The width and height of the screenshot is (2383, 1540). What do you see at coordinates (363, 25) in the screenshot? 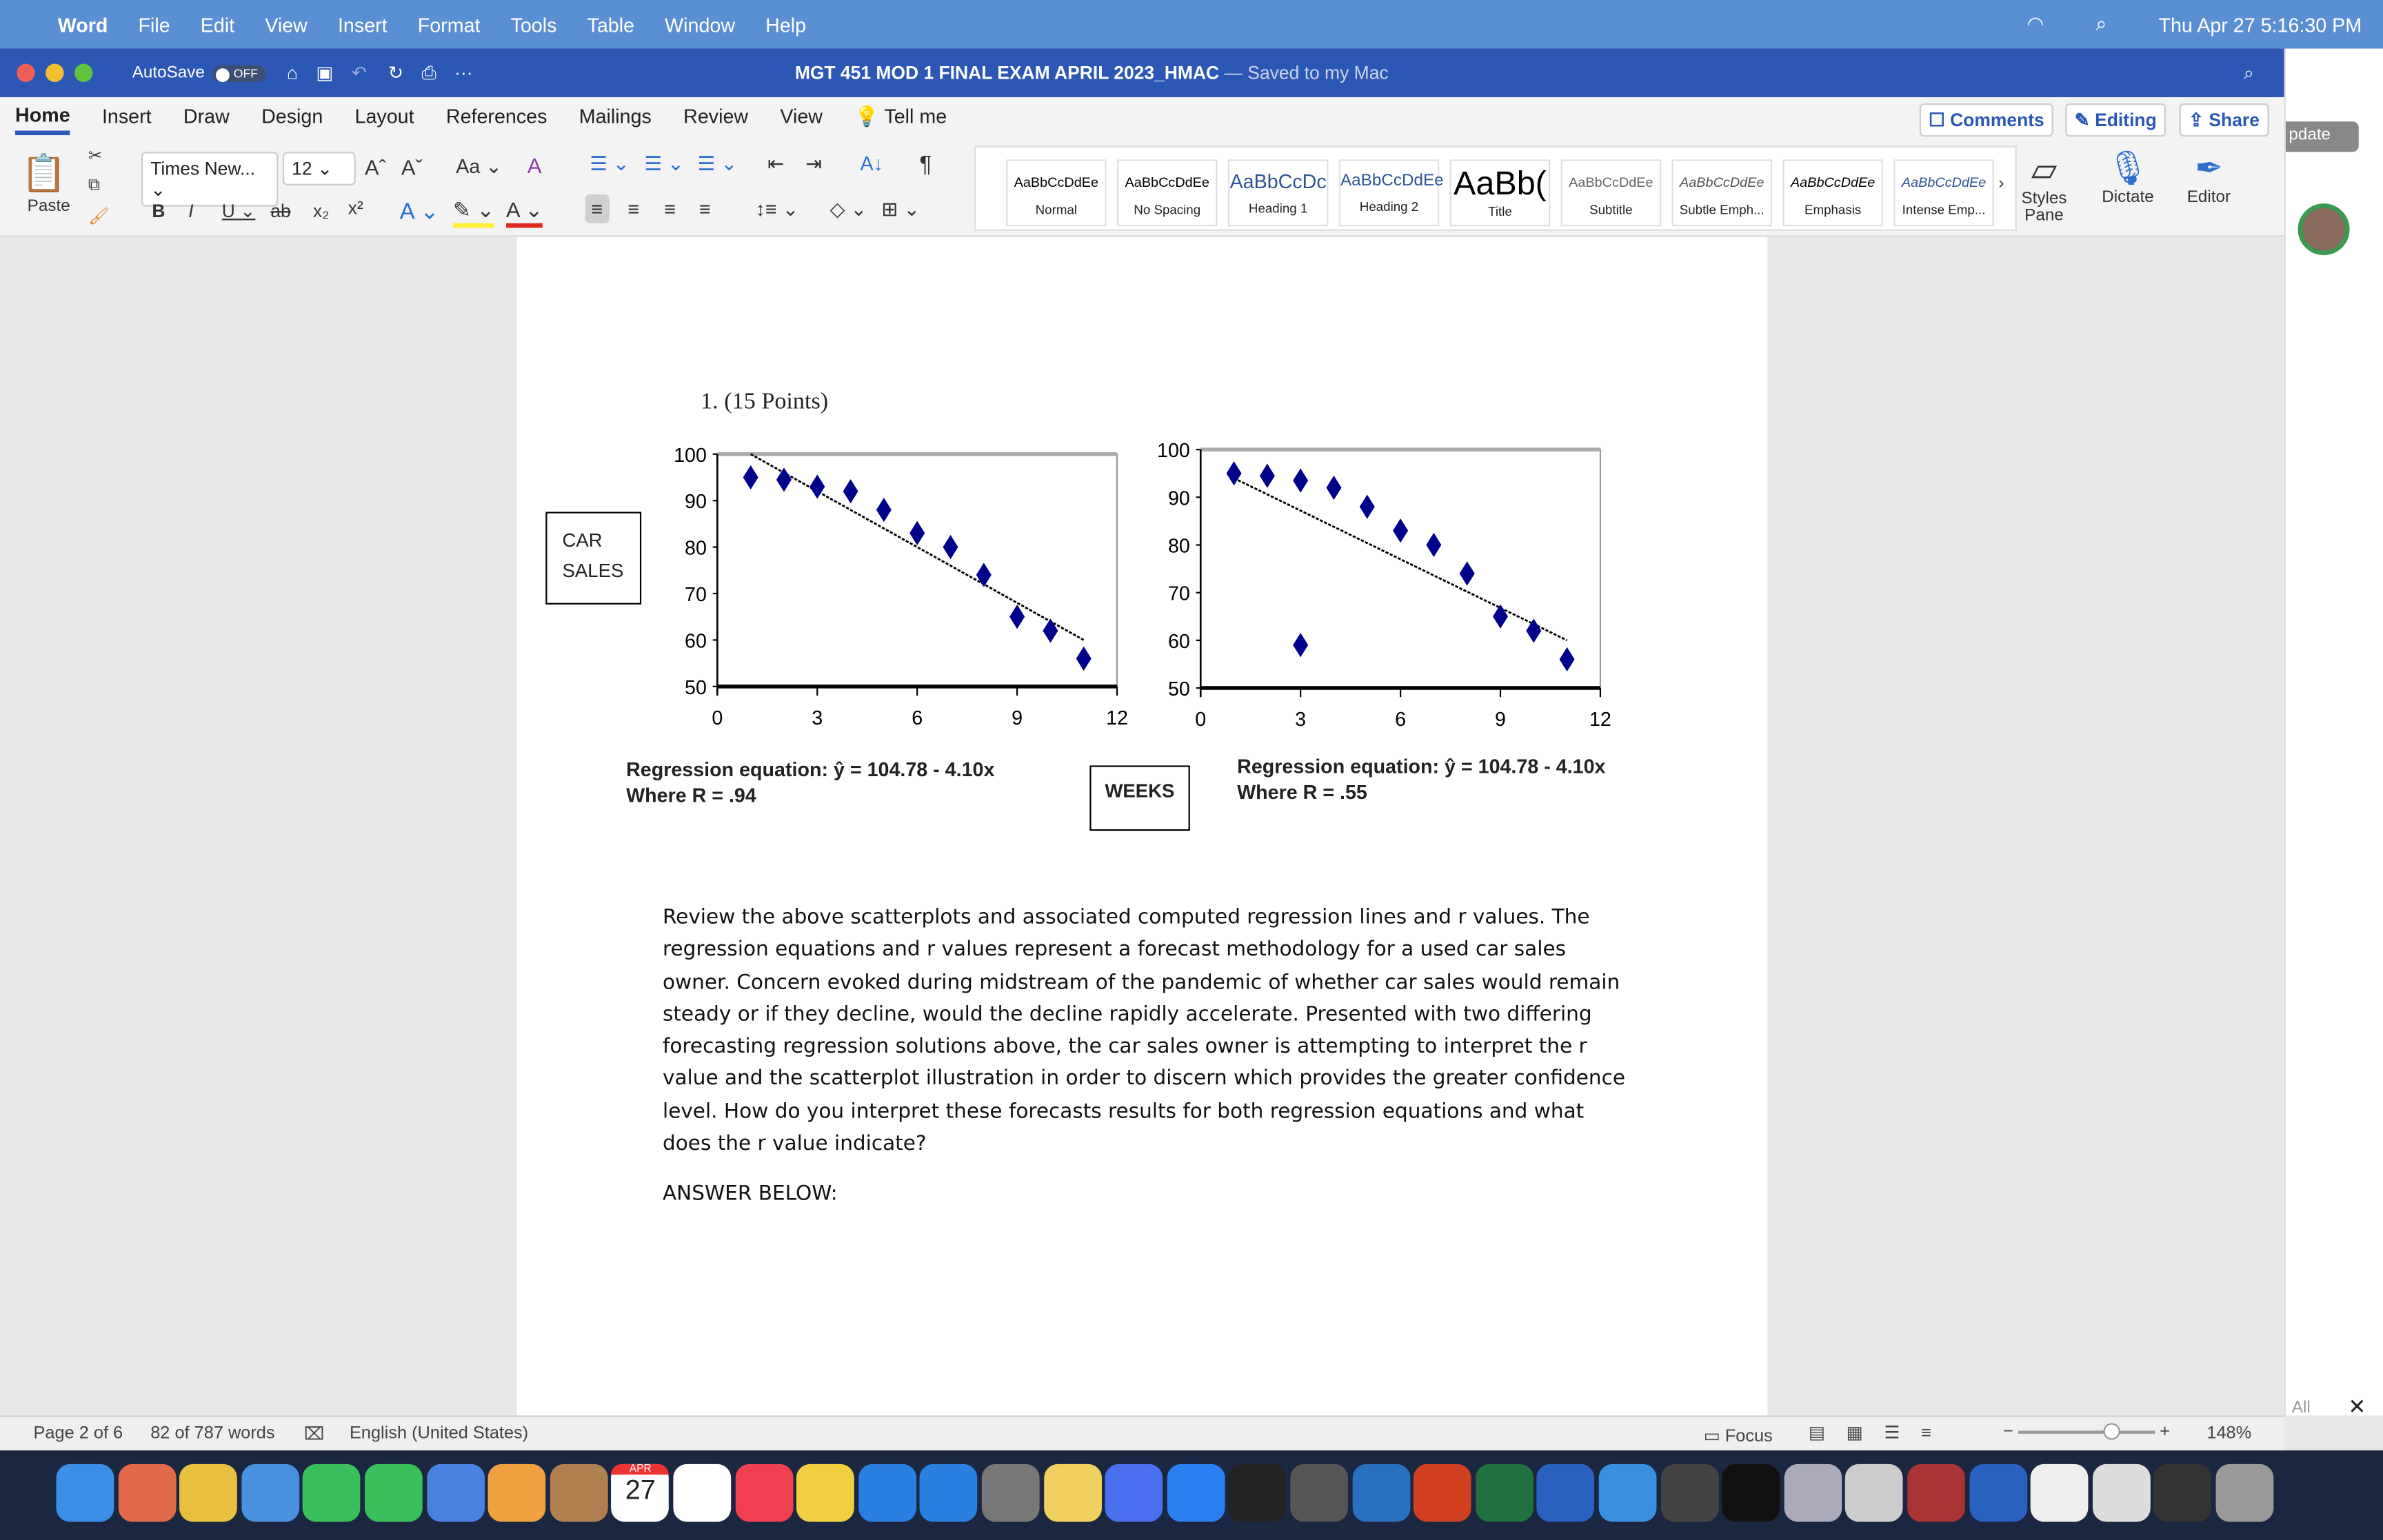
I see `menu-insert: Insert` at bounding box center [363, 25].